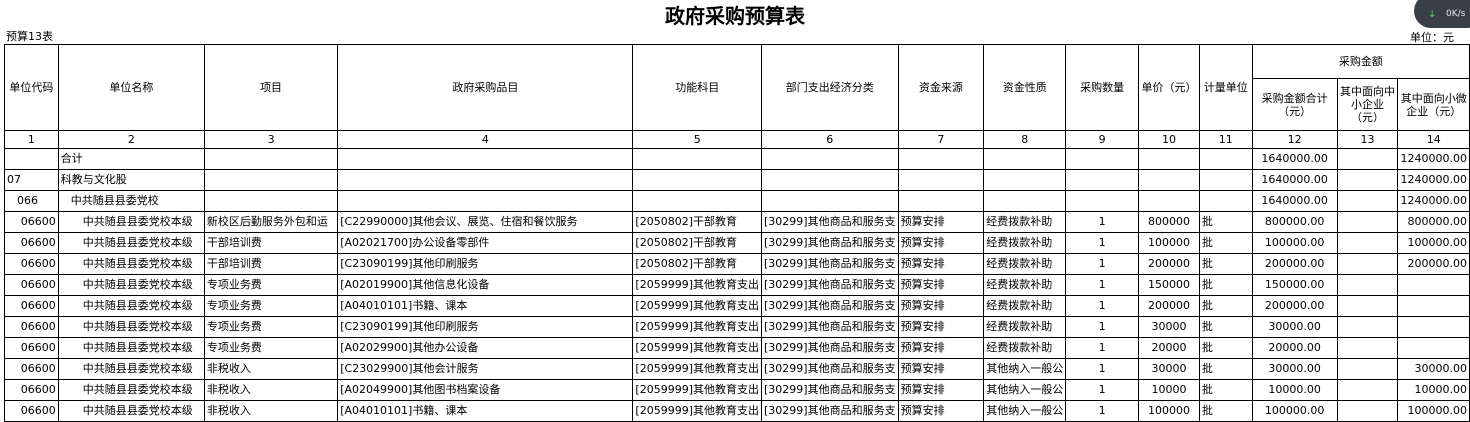 This screenshot has width=1470, height=422. I want to click on header-micro: 其中面向小微企业（元）, so click(1433, 104).